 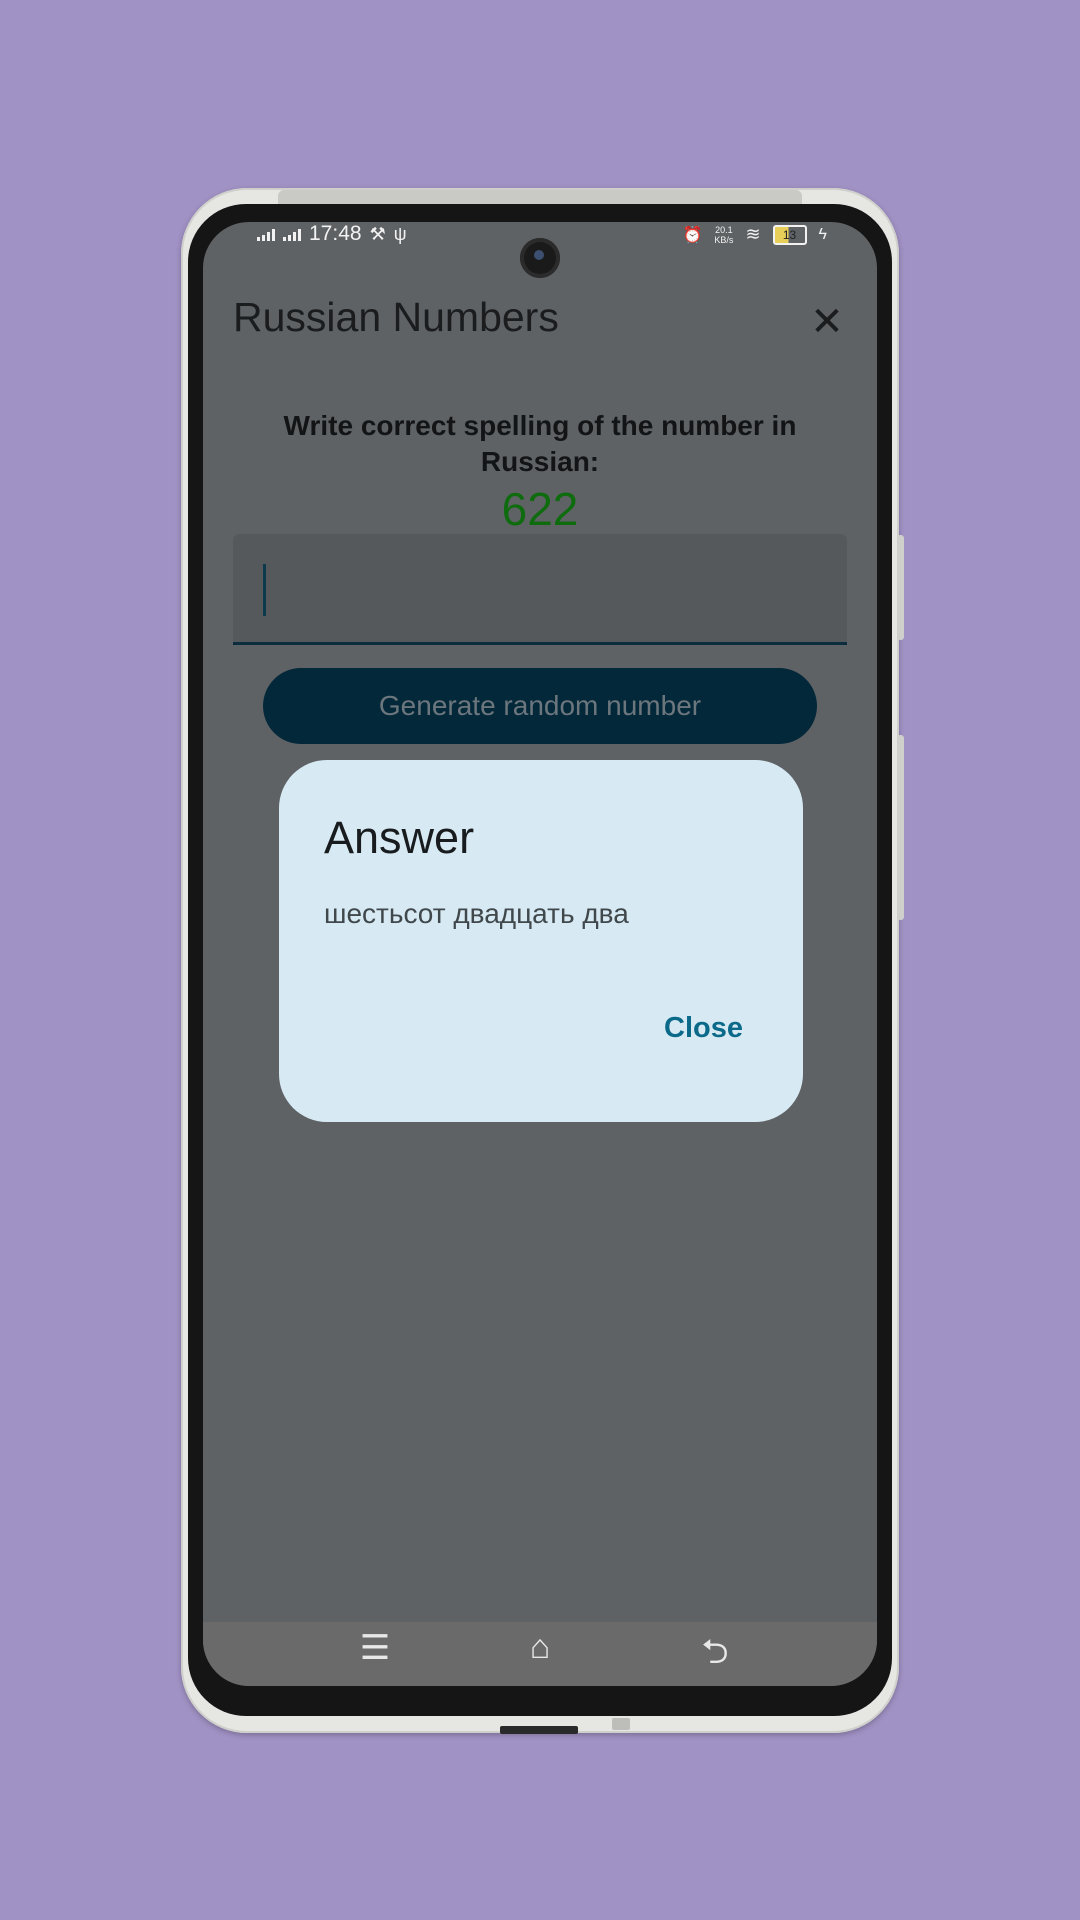 What do you see at coordinates (540, 706) in the screenshot?
I see `generate-random-number-button: Generate random number` at bounding box center [540, 706].